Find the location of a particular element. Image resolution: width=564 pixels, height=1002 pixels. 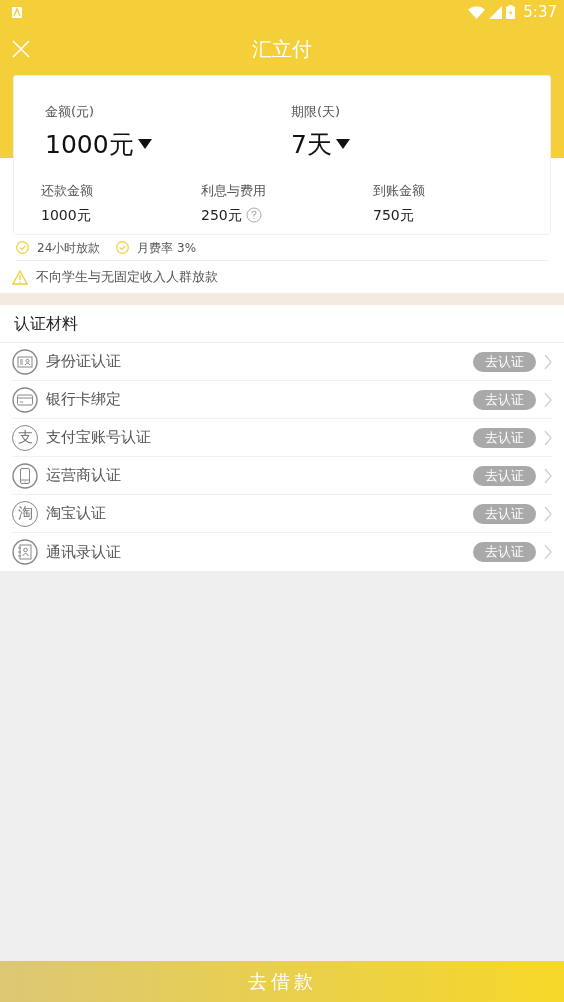

summary-value: 1000元 is located at coordinates (66, 215).